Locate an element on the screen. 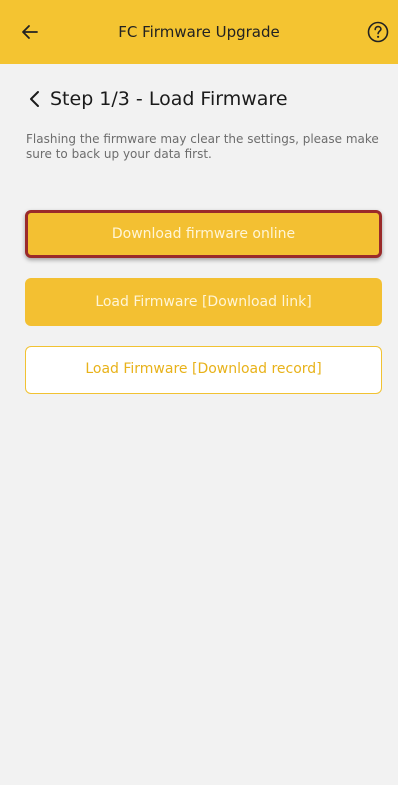 This screenshot has height=785, width=398. load-firmware-link-button: Load Firmware [Download link] is located at coordinates (203, 302).